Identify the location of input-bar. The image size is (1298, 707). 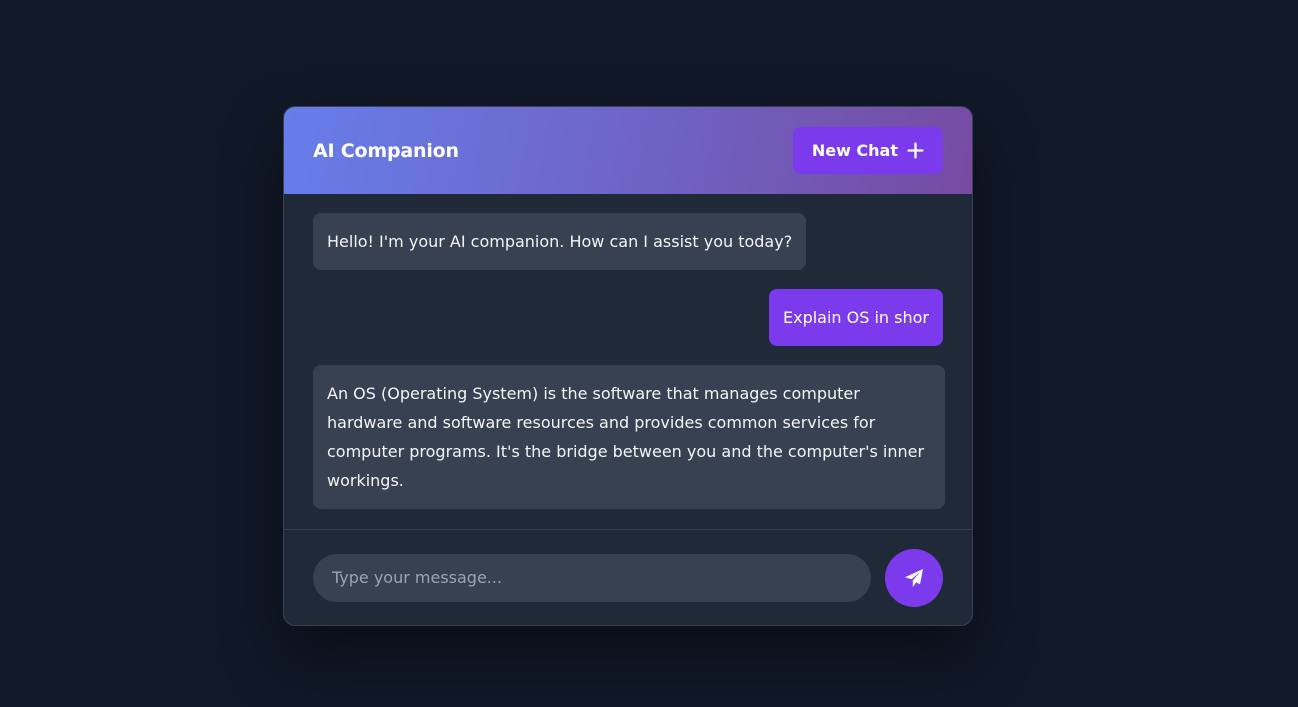
(628, 577).